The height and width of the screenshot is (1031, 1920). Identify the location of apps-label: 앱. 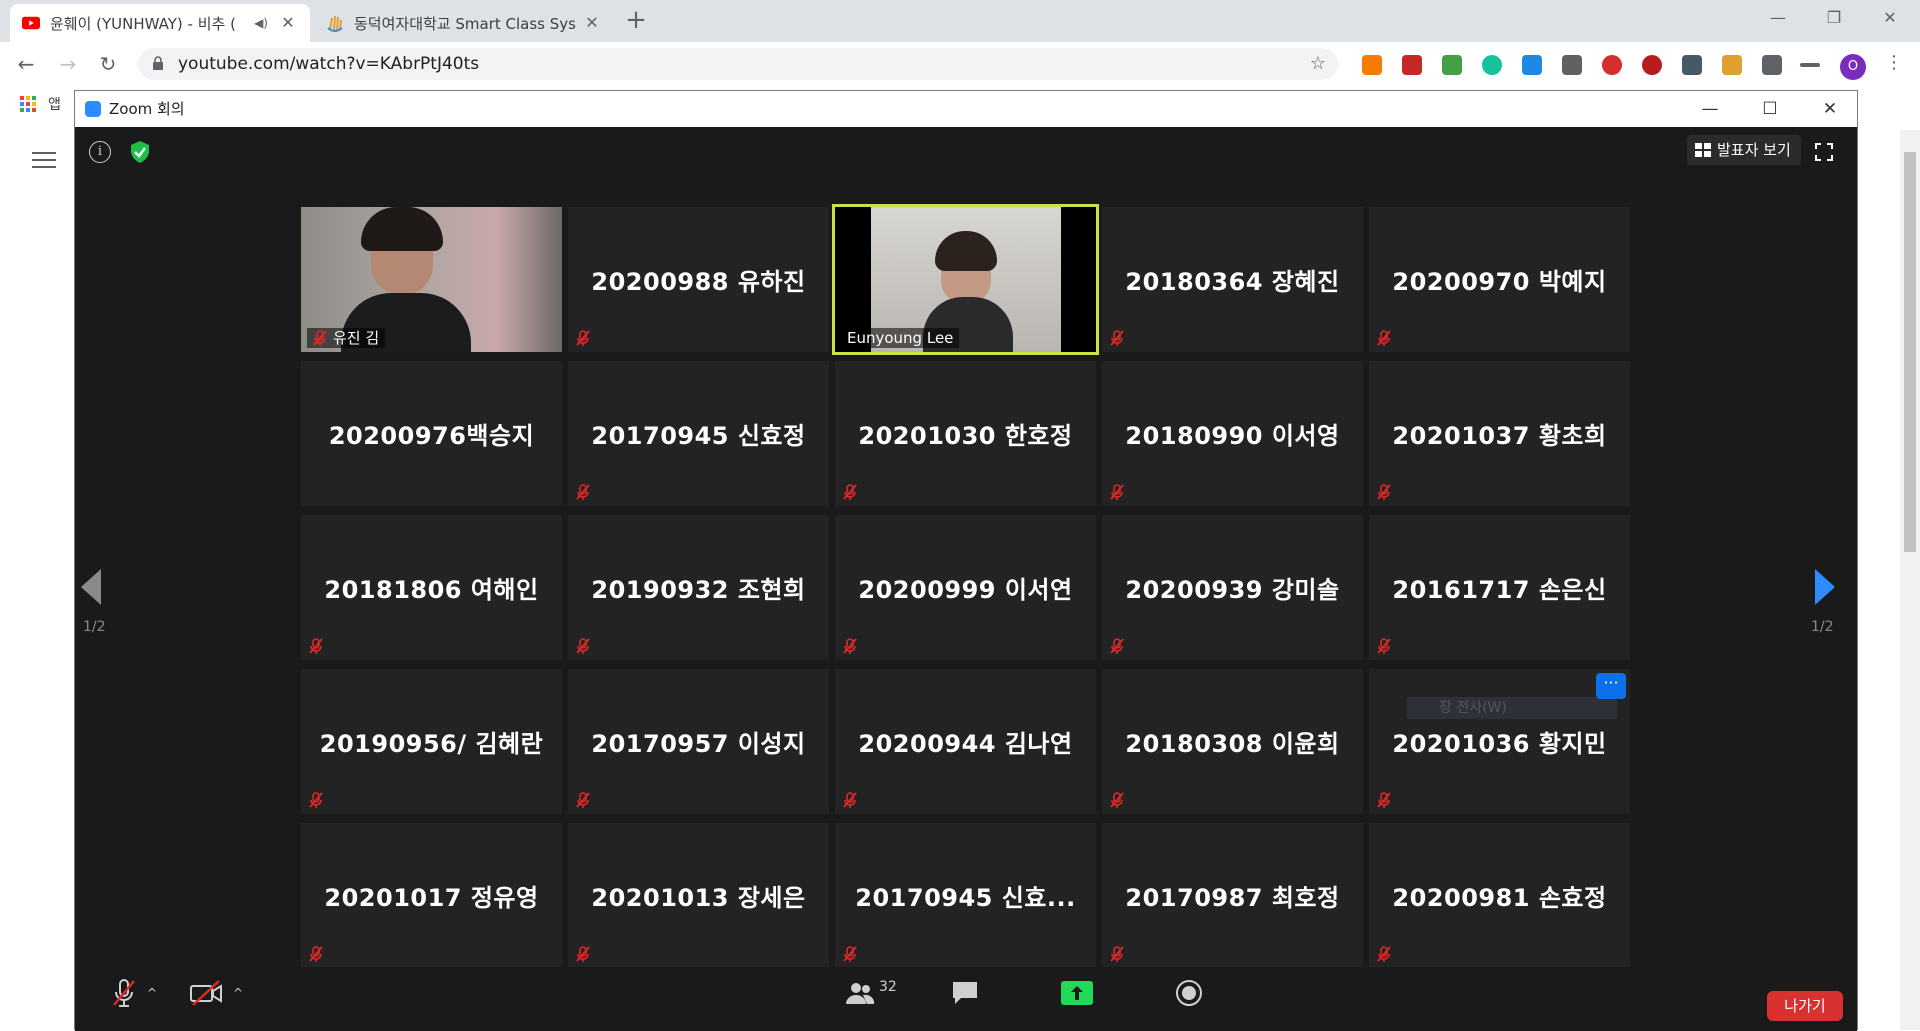
(54, 104).